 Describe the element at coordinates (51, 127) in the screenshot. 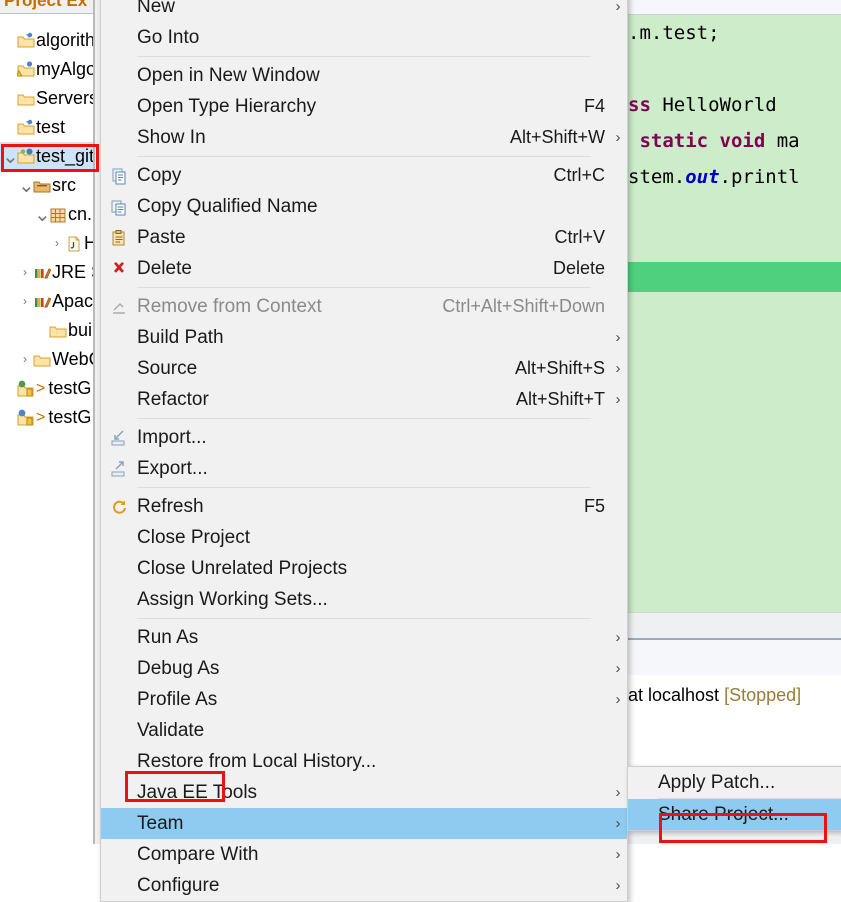

I see `tree-item-label: test` at that location.